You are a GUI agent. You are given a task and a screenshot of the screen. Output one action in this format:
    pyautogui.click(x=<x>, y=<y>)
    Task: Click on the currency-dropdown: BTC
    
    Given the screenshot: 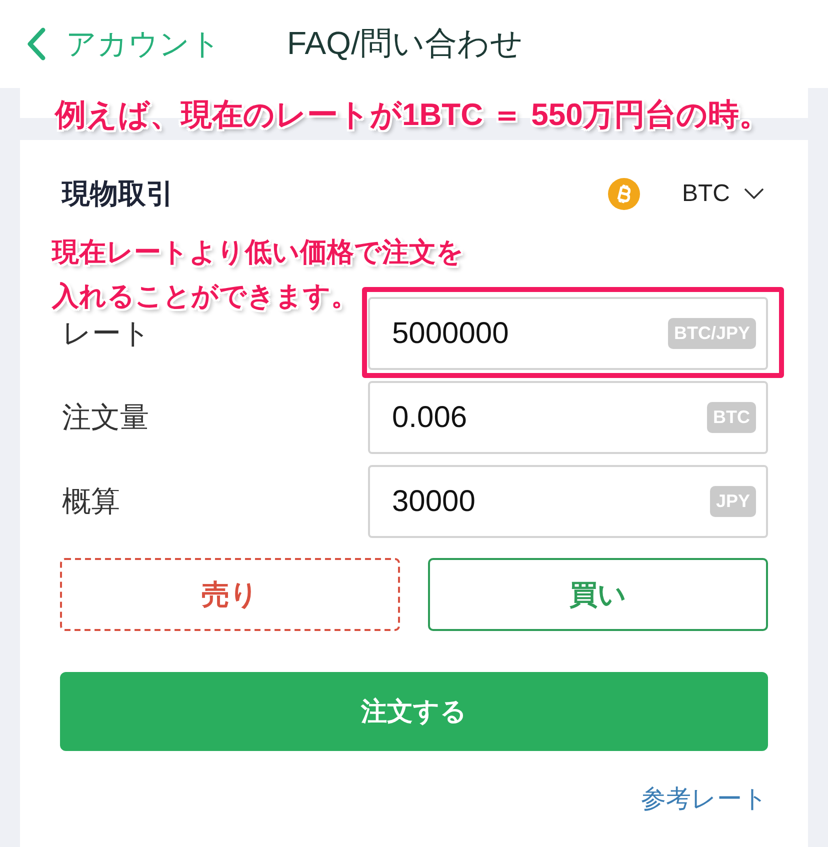 What is the action you would take?
    pyautogui.click(x=723, y=194)
    